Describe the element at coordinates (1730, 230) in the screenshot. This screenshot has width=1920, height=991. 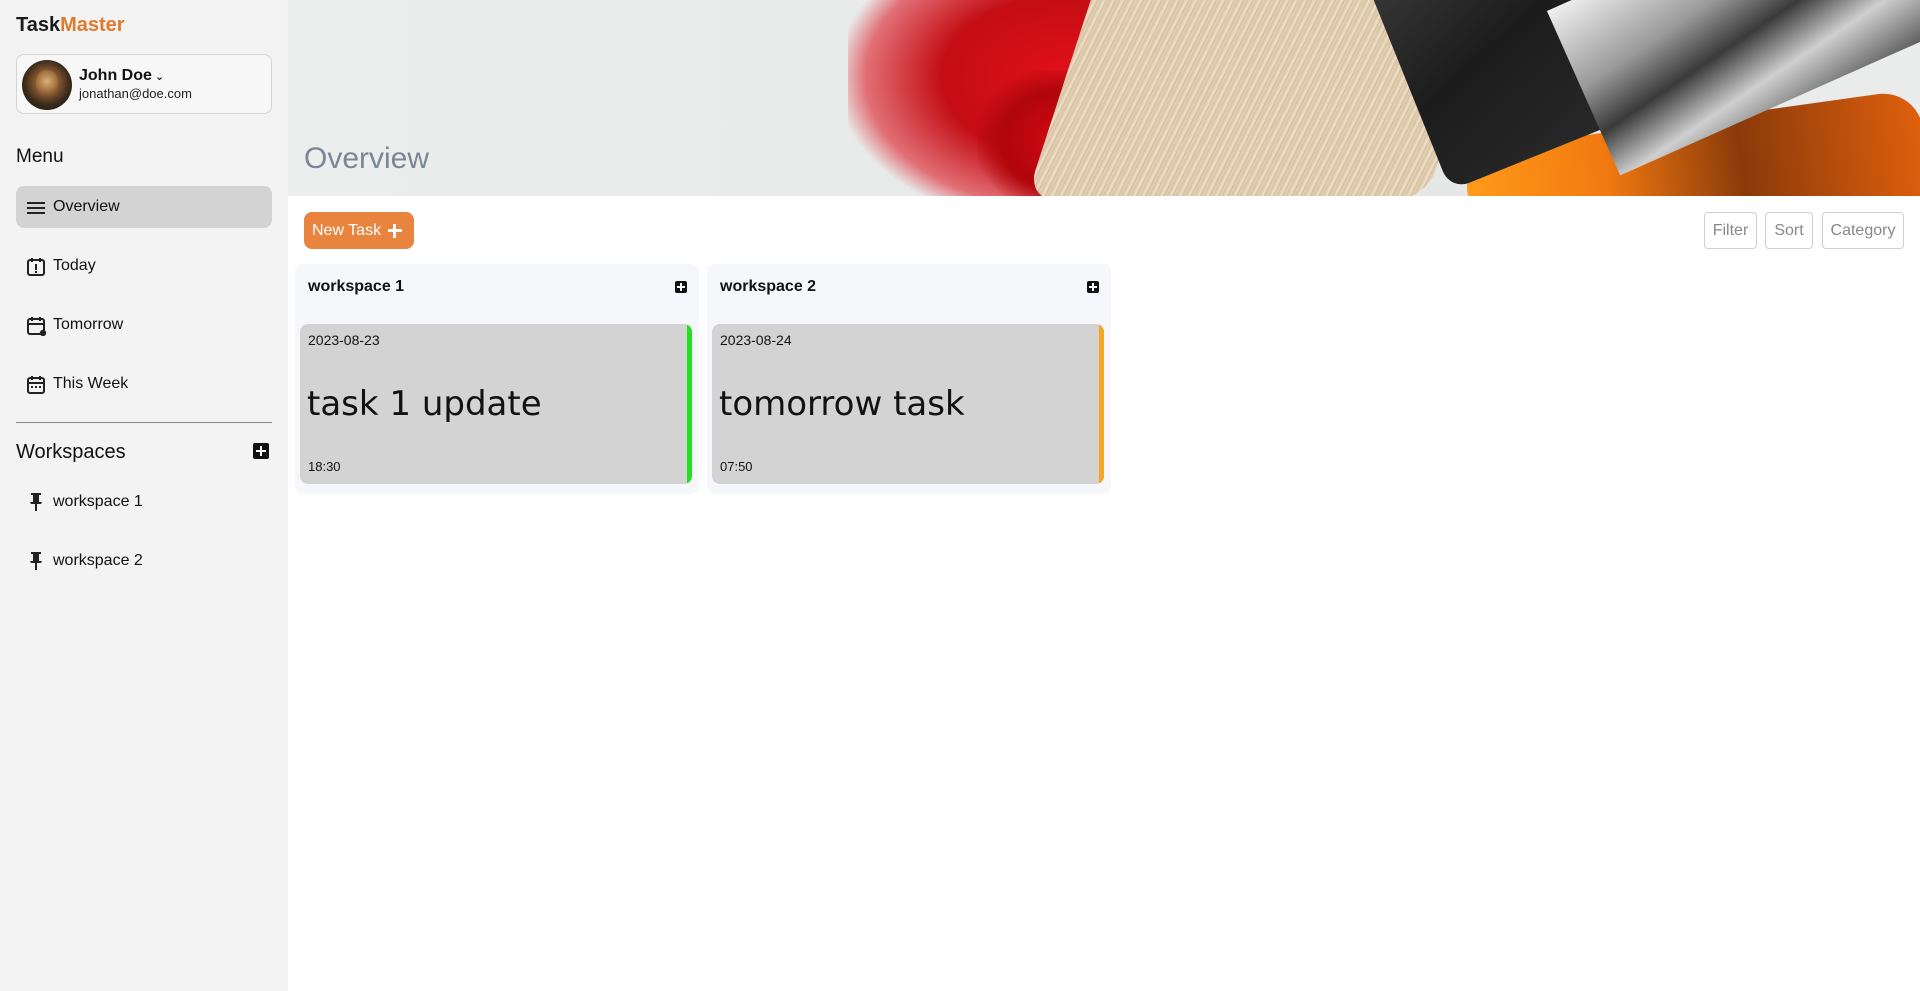
I see `filter-button: Filter` at that location.